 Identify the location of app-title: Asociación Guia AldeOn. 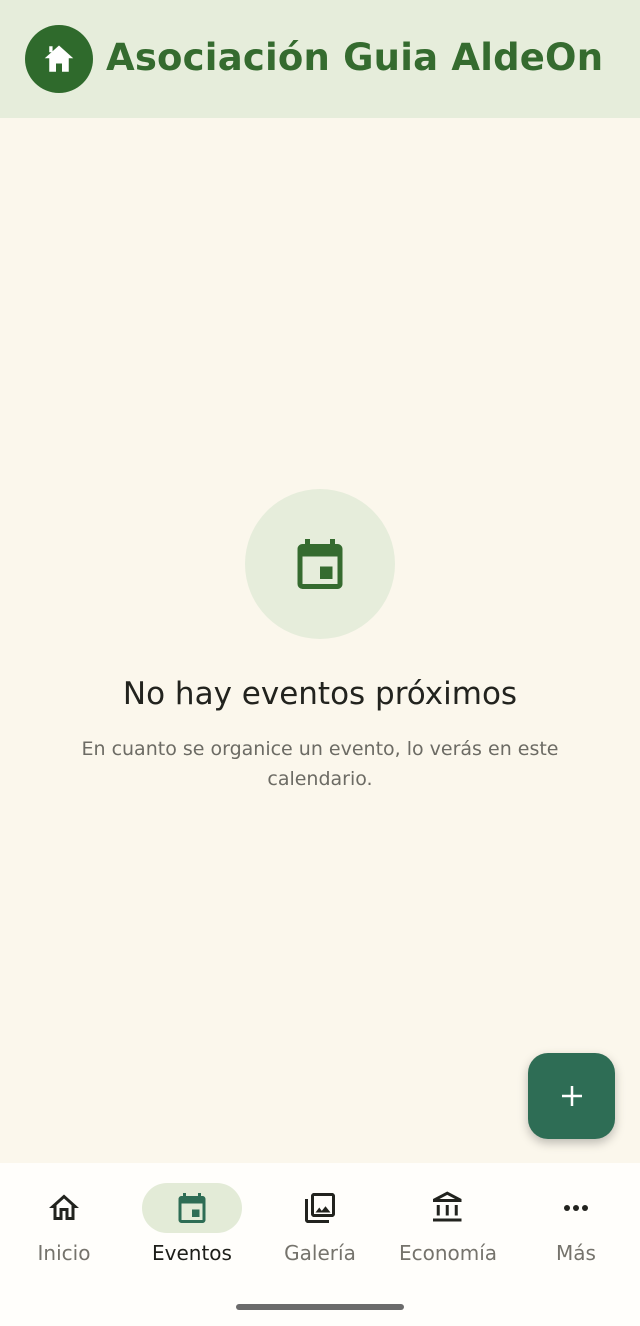
(355, 57).